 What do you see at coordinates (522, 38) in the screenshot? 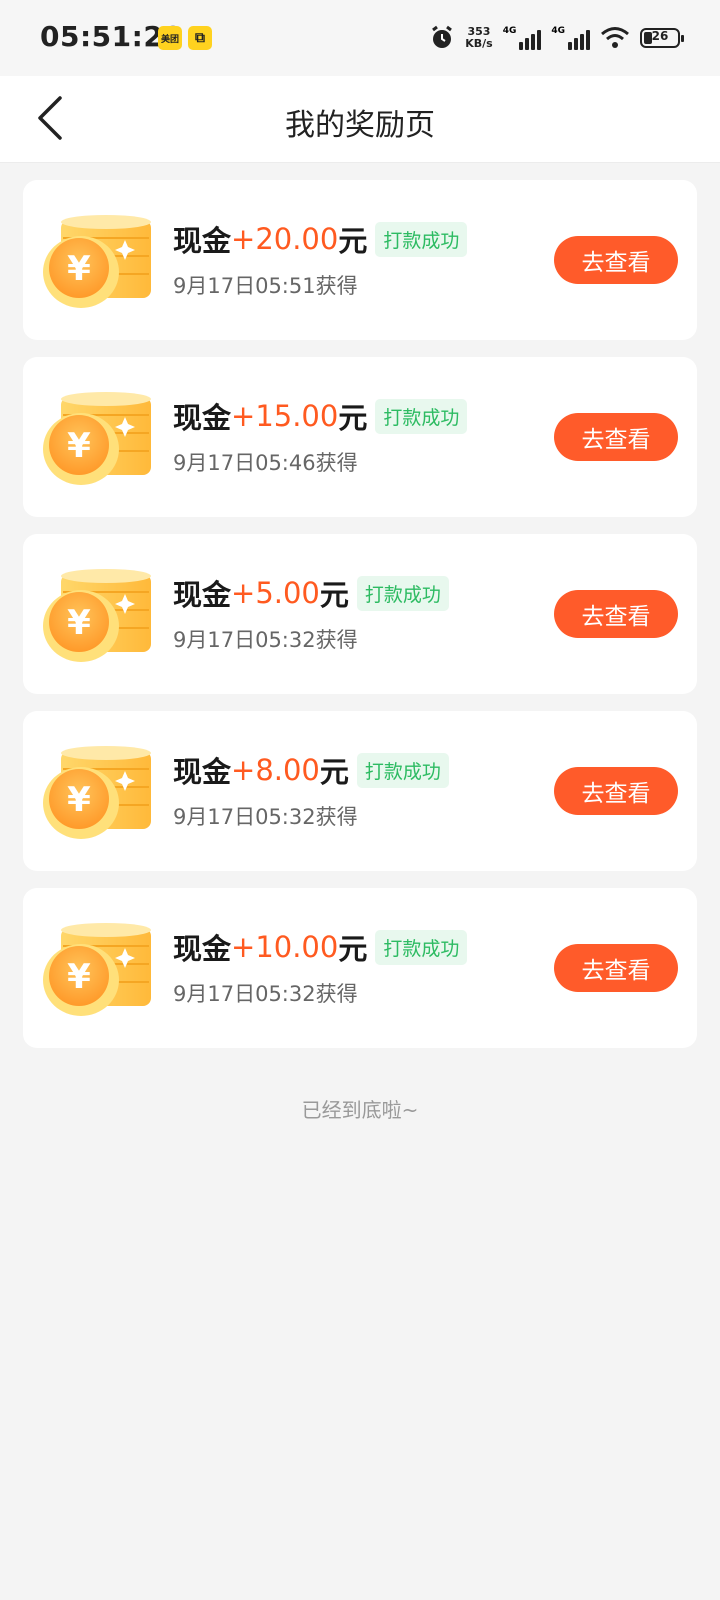
I see `signal-icon: 4G` at bounding box center [522, 38].